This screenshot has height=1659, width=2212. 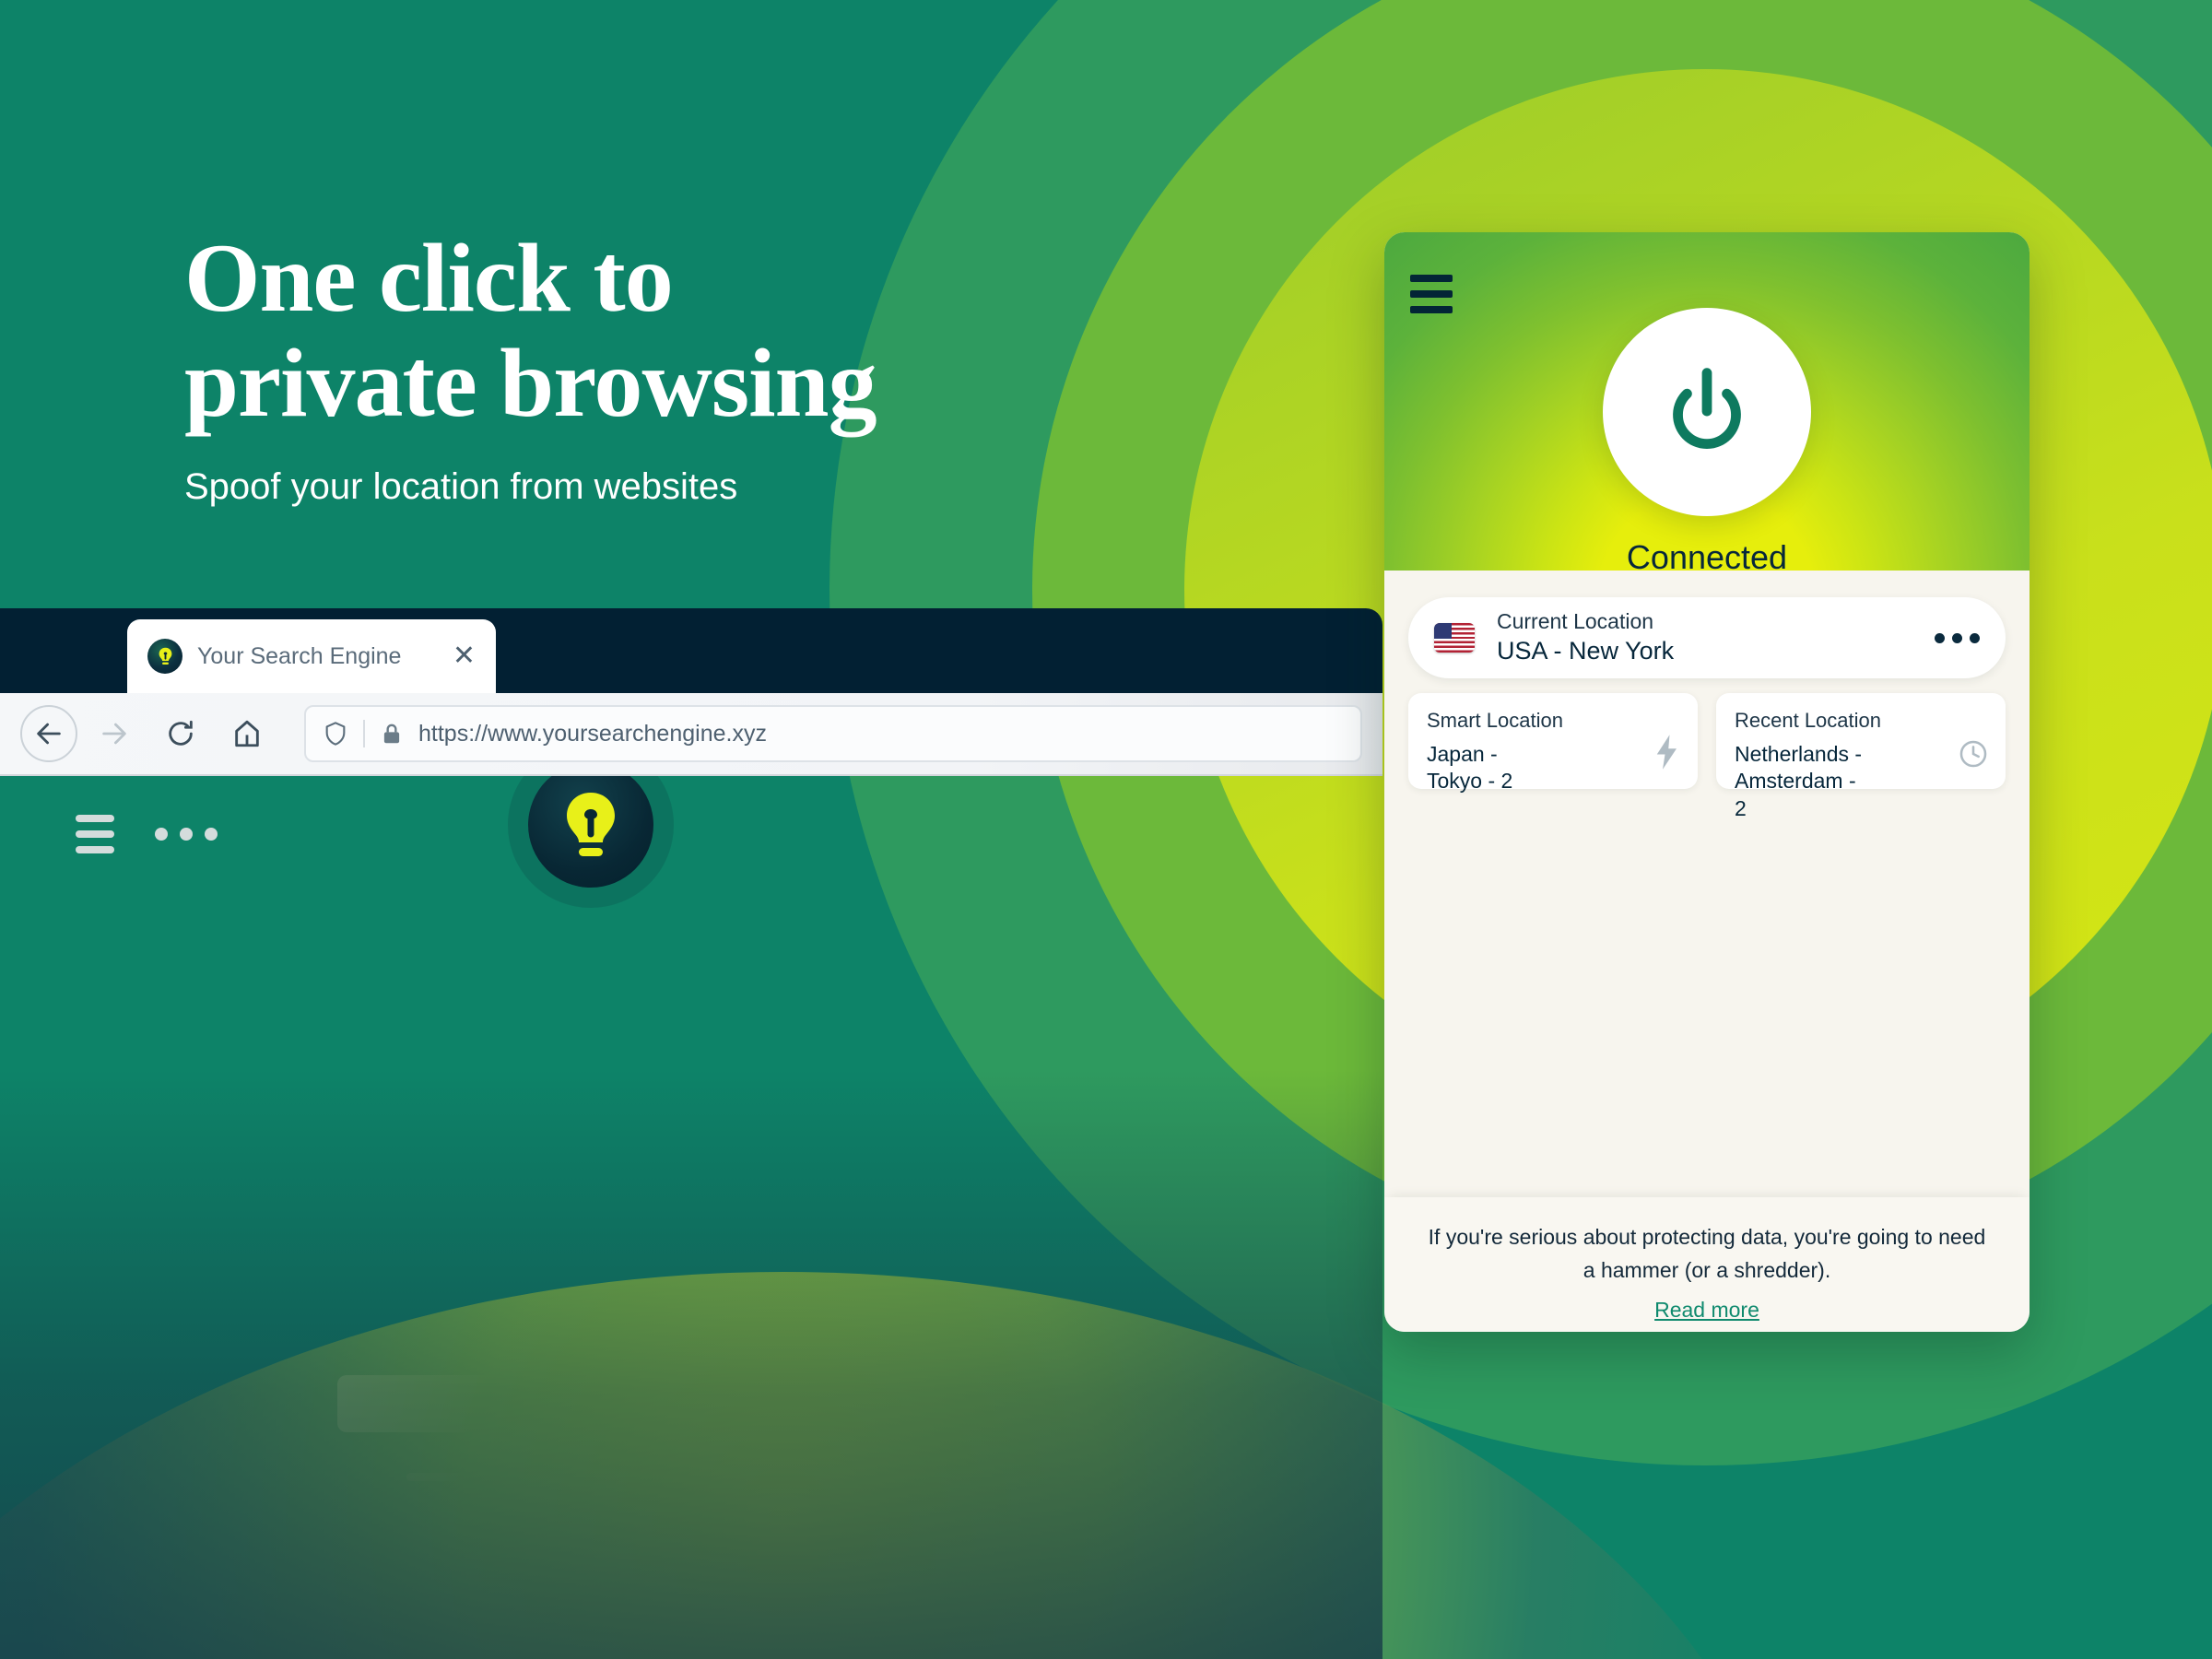 What do you see at coordinates (392, 734) in the screenshot?
I see `lock-icon` at bounding box center [392, 734].